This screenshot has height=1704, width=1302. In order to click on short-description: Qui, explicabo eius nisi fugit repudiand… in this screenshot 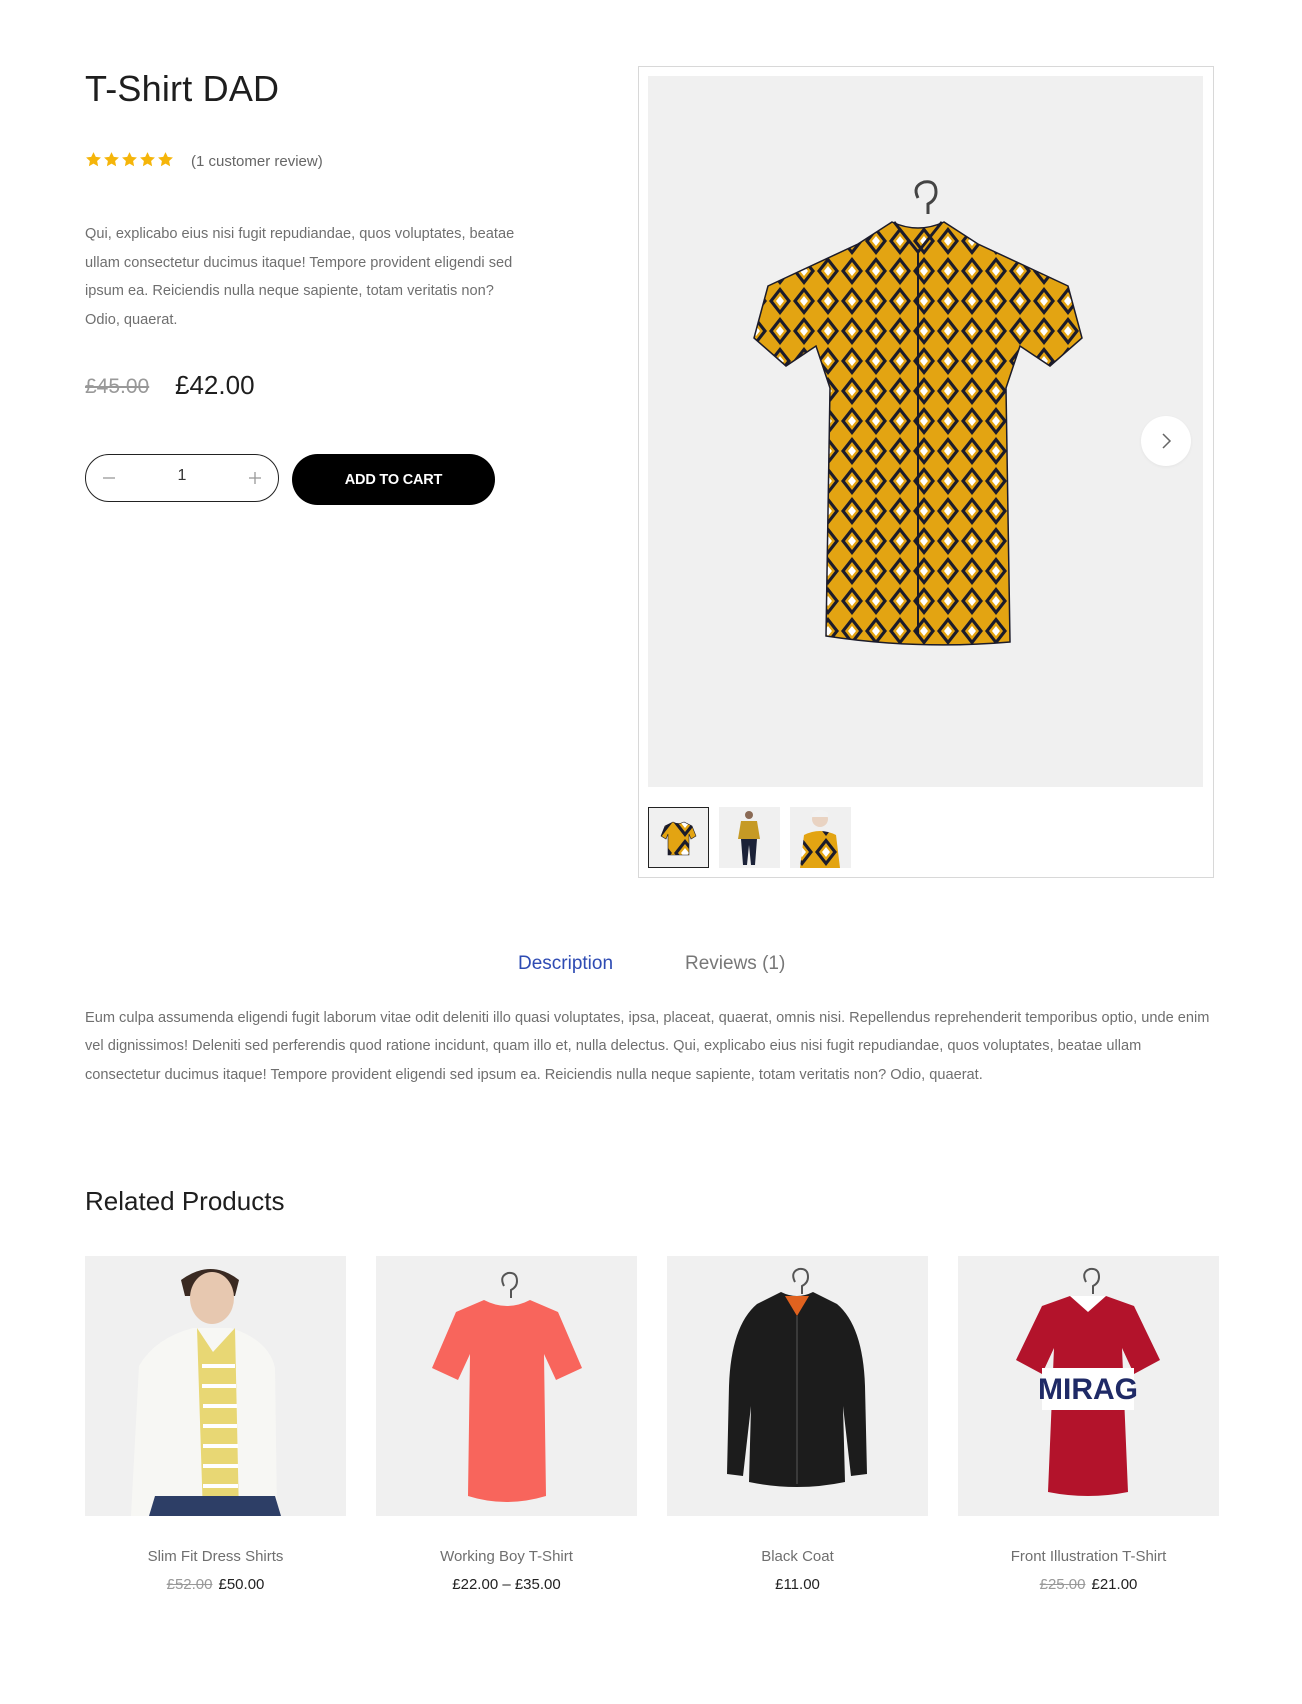, I will do `click(300, 277)`.